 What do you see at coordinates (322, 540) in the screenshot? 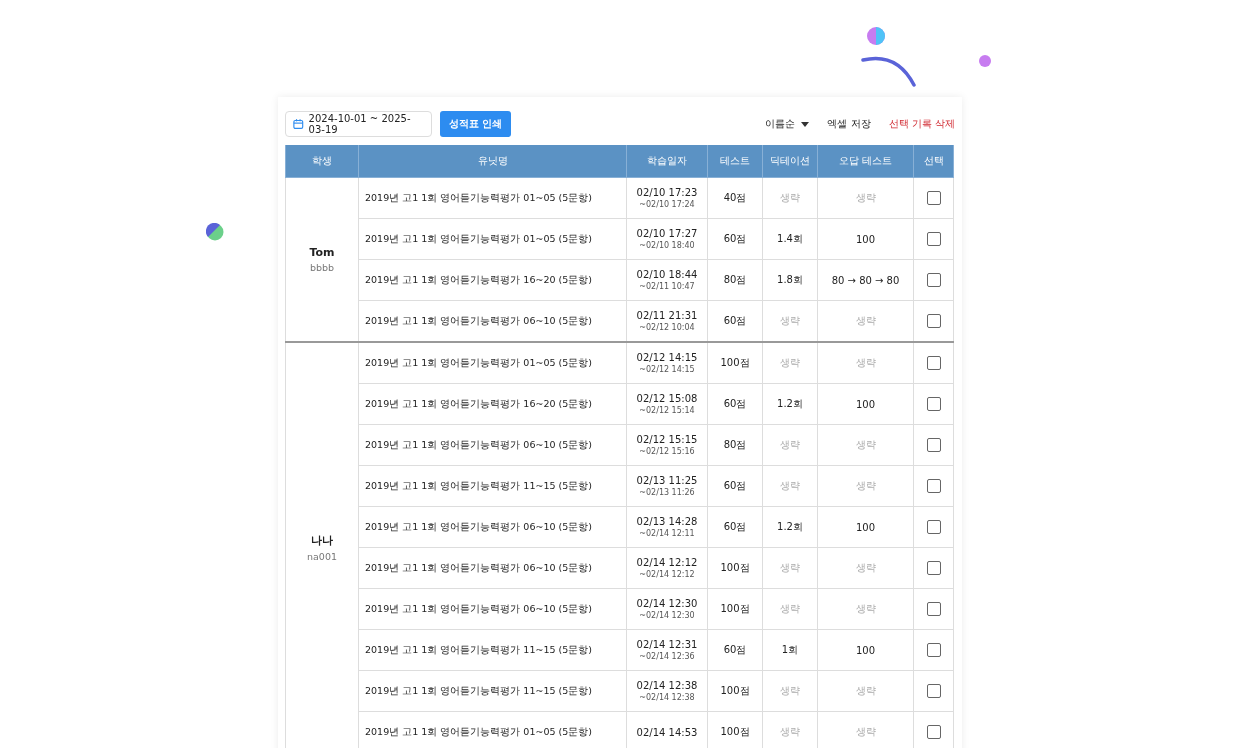
I see `student-name: 나나` at bounding box center [322, 540].